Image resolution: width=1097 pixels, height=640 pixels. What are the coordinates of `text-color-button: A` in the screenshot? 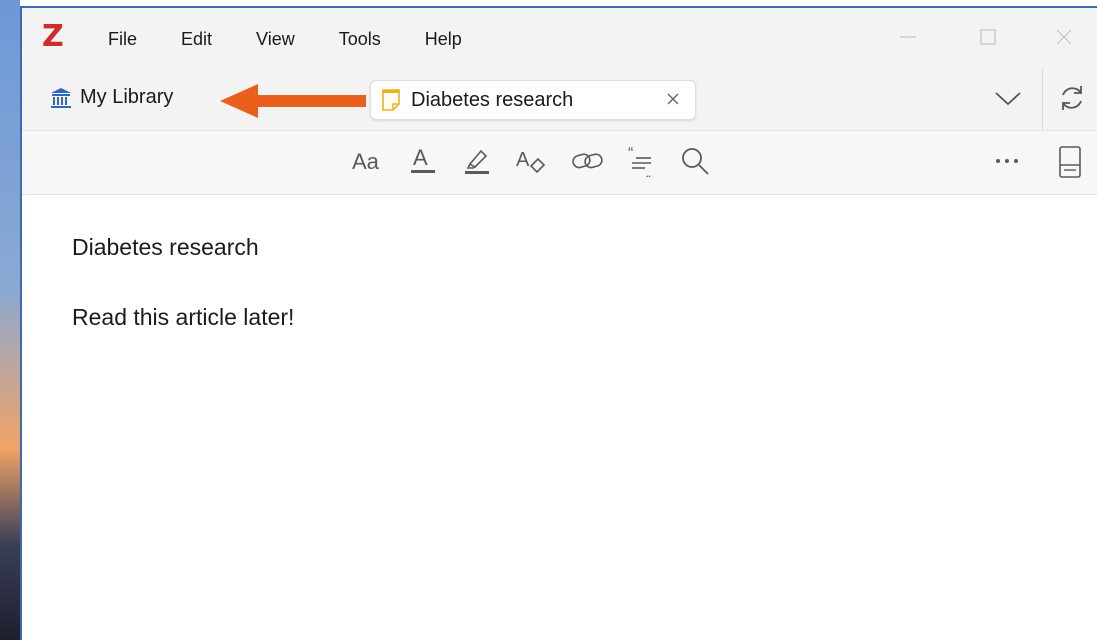 It's located at (423, 161).